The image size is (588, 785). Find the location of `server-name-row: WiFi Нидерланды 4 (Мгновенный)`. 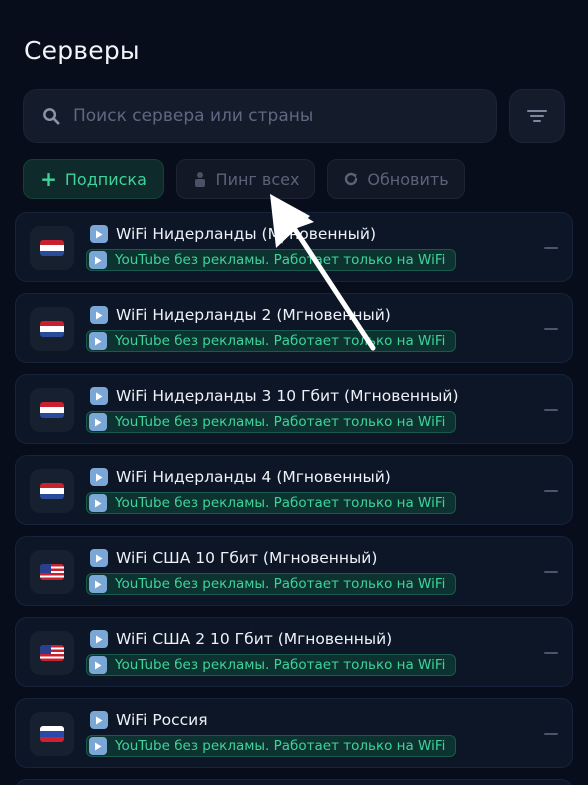

server-name-row: WiFi Нидерланды 4 (Мгновенный) is located at coordinates (240, 477).